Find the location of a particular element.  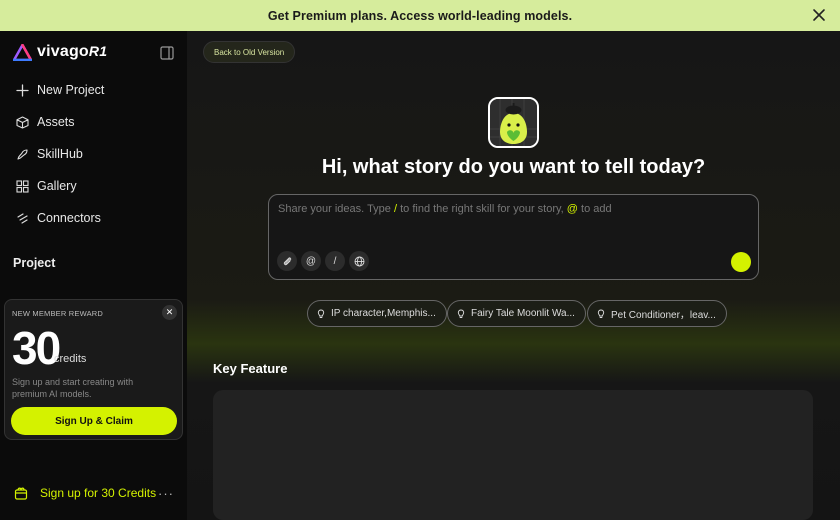

paperclip-icon is located at coordinates (287, 260).